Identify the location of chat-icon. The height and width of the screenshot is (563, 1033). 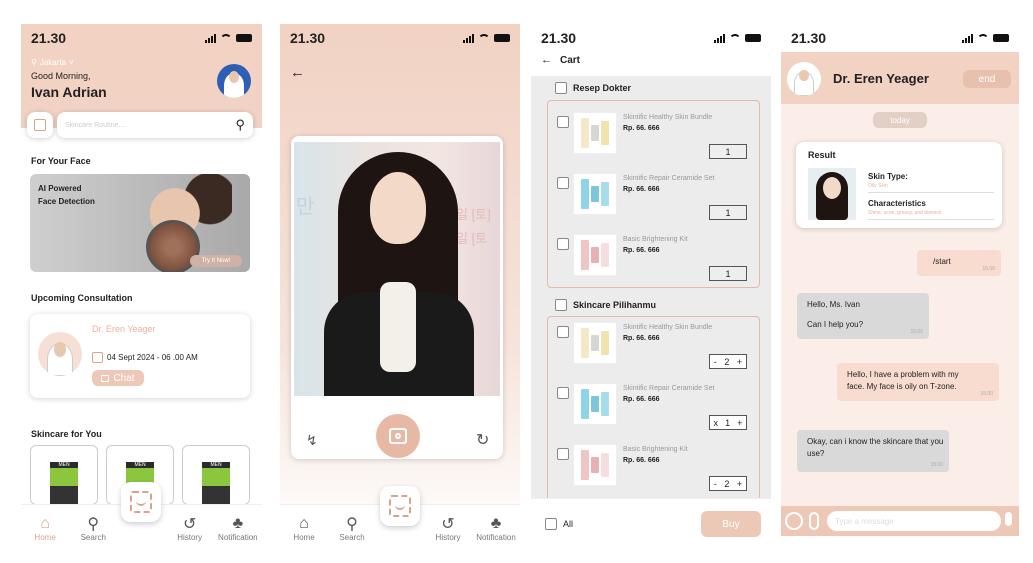
(105, 378).